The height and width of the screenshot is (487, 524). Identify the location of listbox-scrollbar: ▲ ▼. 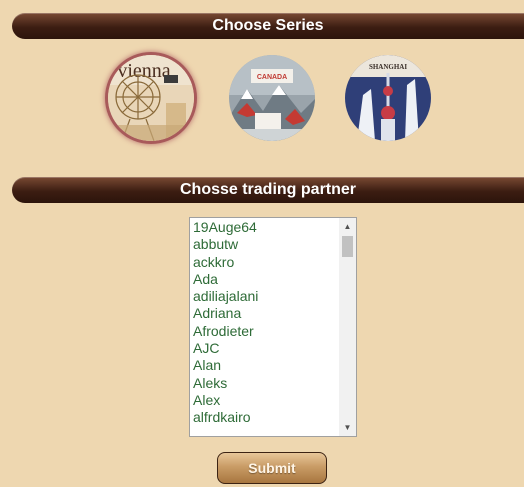
(347, 327).